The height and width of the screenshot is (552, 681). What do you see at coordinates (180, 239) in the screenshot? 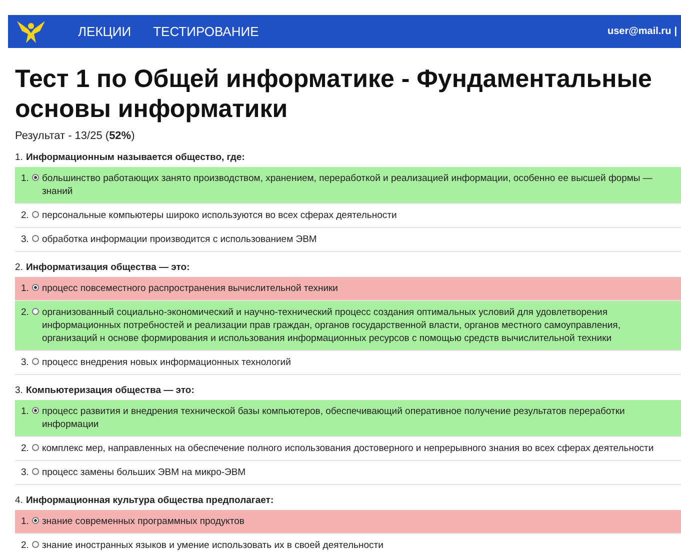
I see `answer-text: обработка информации производится с использованием ЭВМ` at bounding box center [180, 239].